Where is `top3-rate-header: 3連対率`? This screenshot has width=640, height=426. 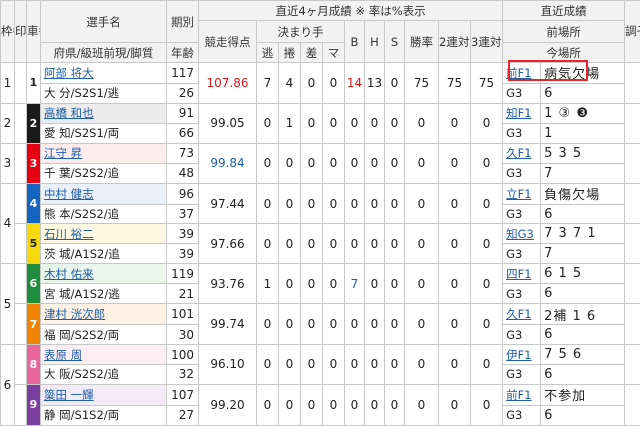 top3-rate-header: 3連対率 is located at coordinates (486, 41).